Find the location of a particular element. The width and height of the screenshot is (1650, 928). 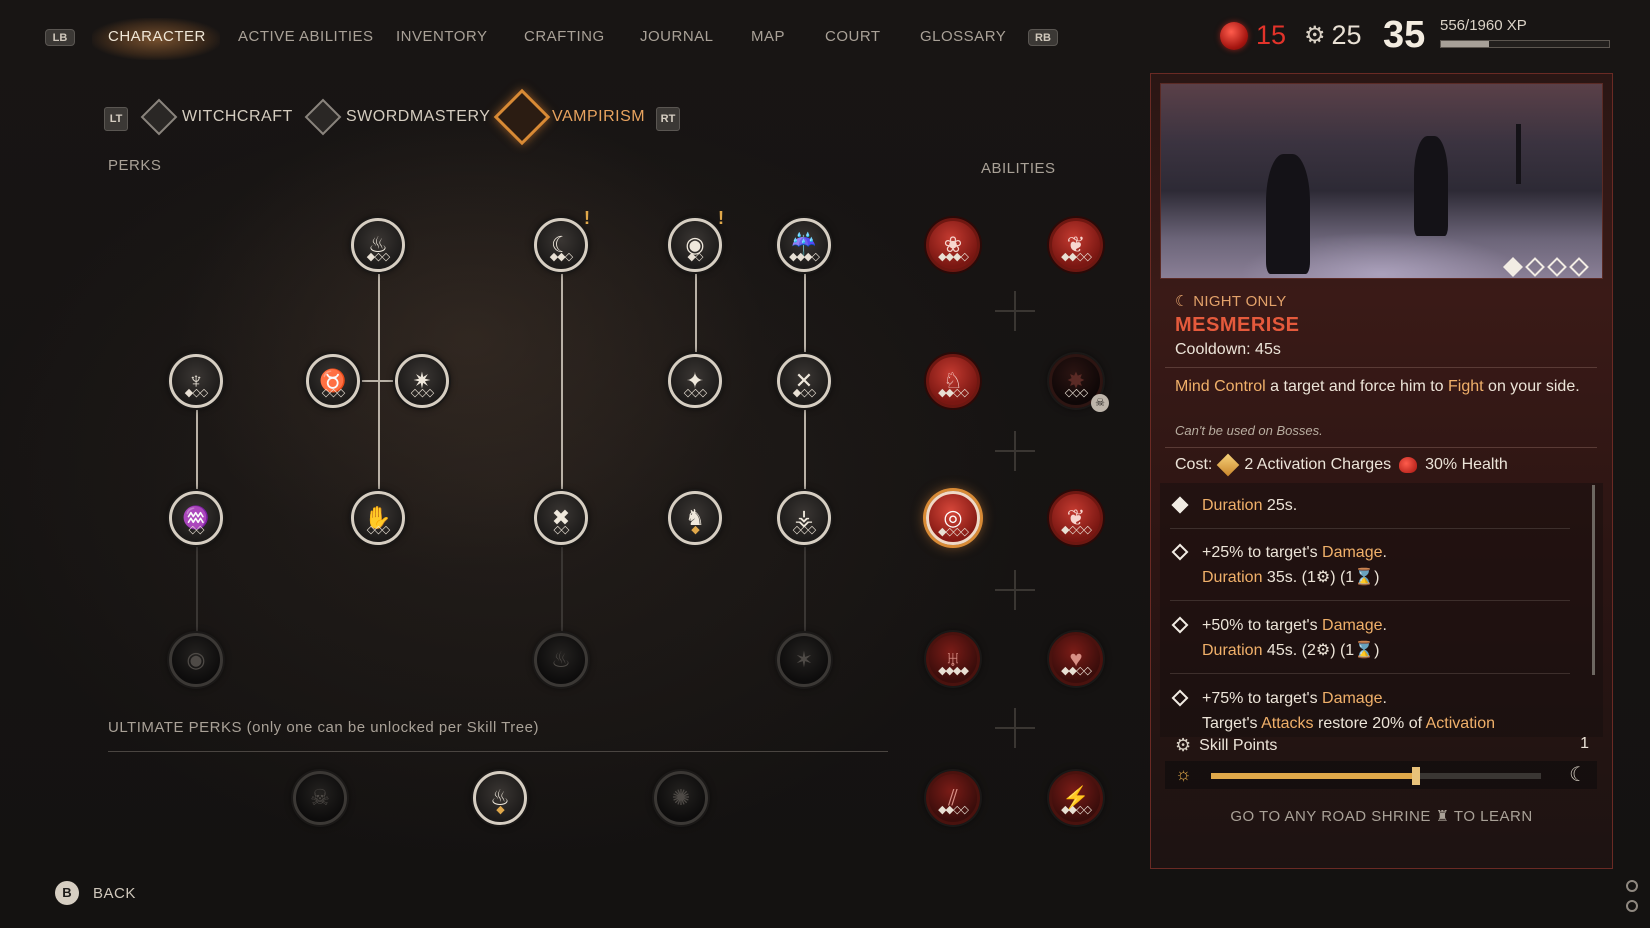

perk-strike: ✦ ◇◇◇ is located at coordinates (695, 381).